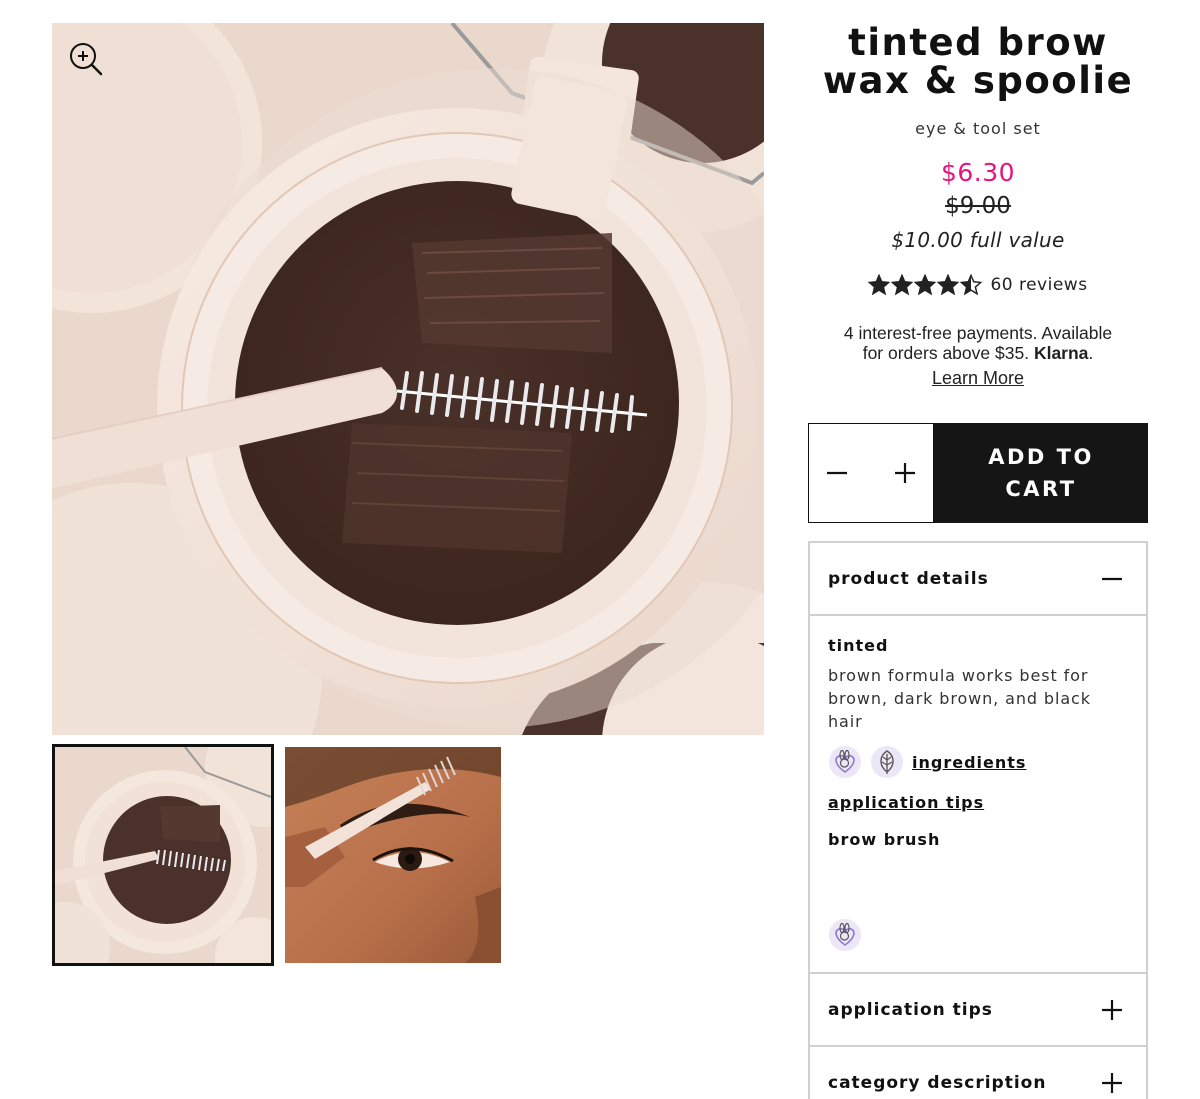  What do you see at coordinates (1041, 457) in the screenshot?
I see `add-label-line-1: ADD TO` at bounding box center [1041, 457].